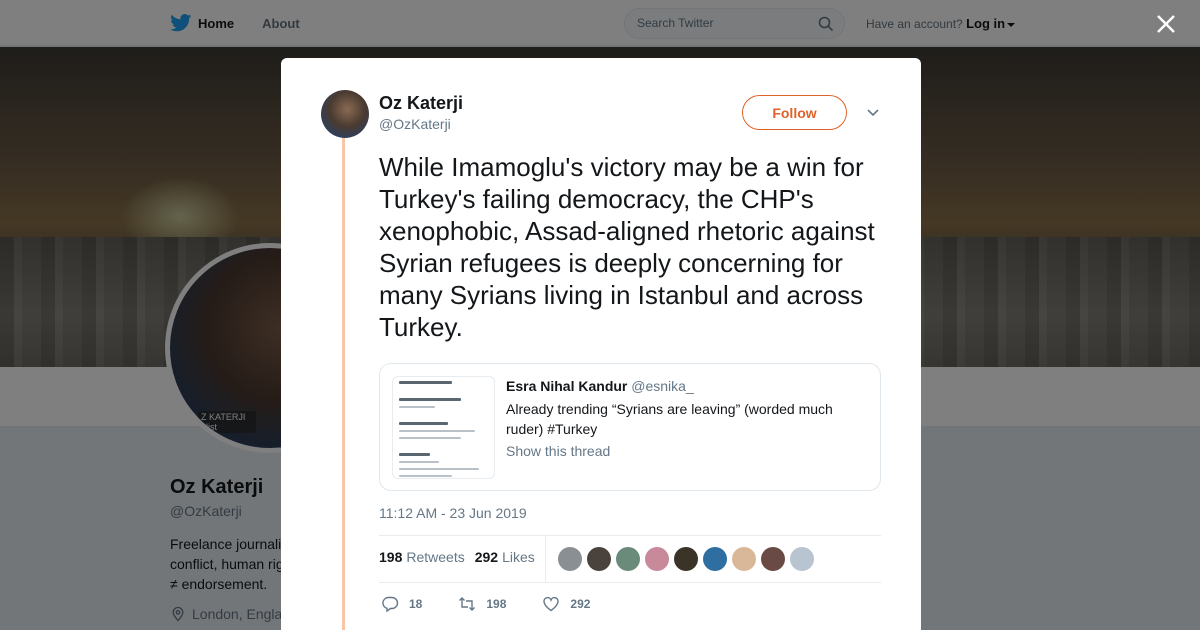 This screenshot has width=1200, height=630. I want to click on tweet-stats: 198 Retweets 292 Likes, so click(462, 557).